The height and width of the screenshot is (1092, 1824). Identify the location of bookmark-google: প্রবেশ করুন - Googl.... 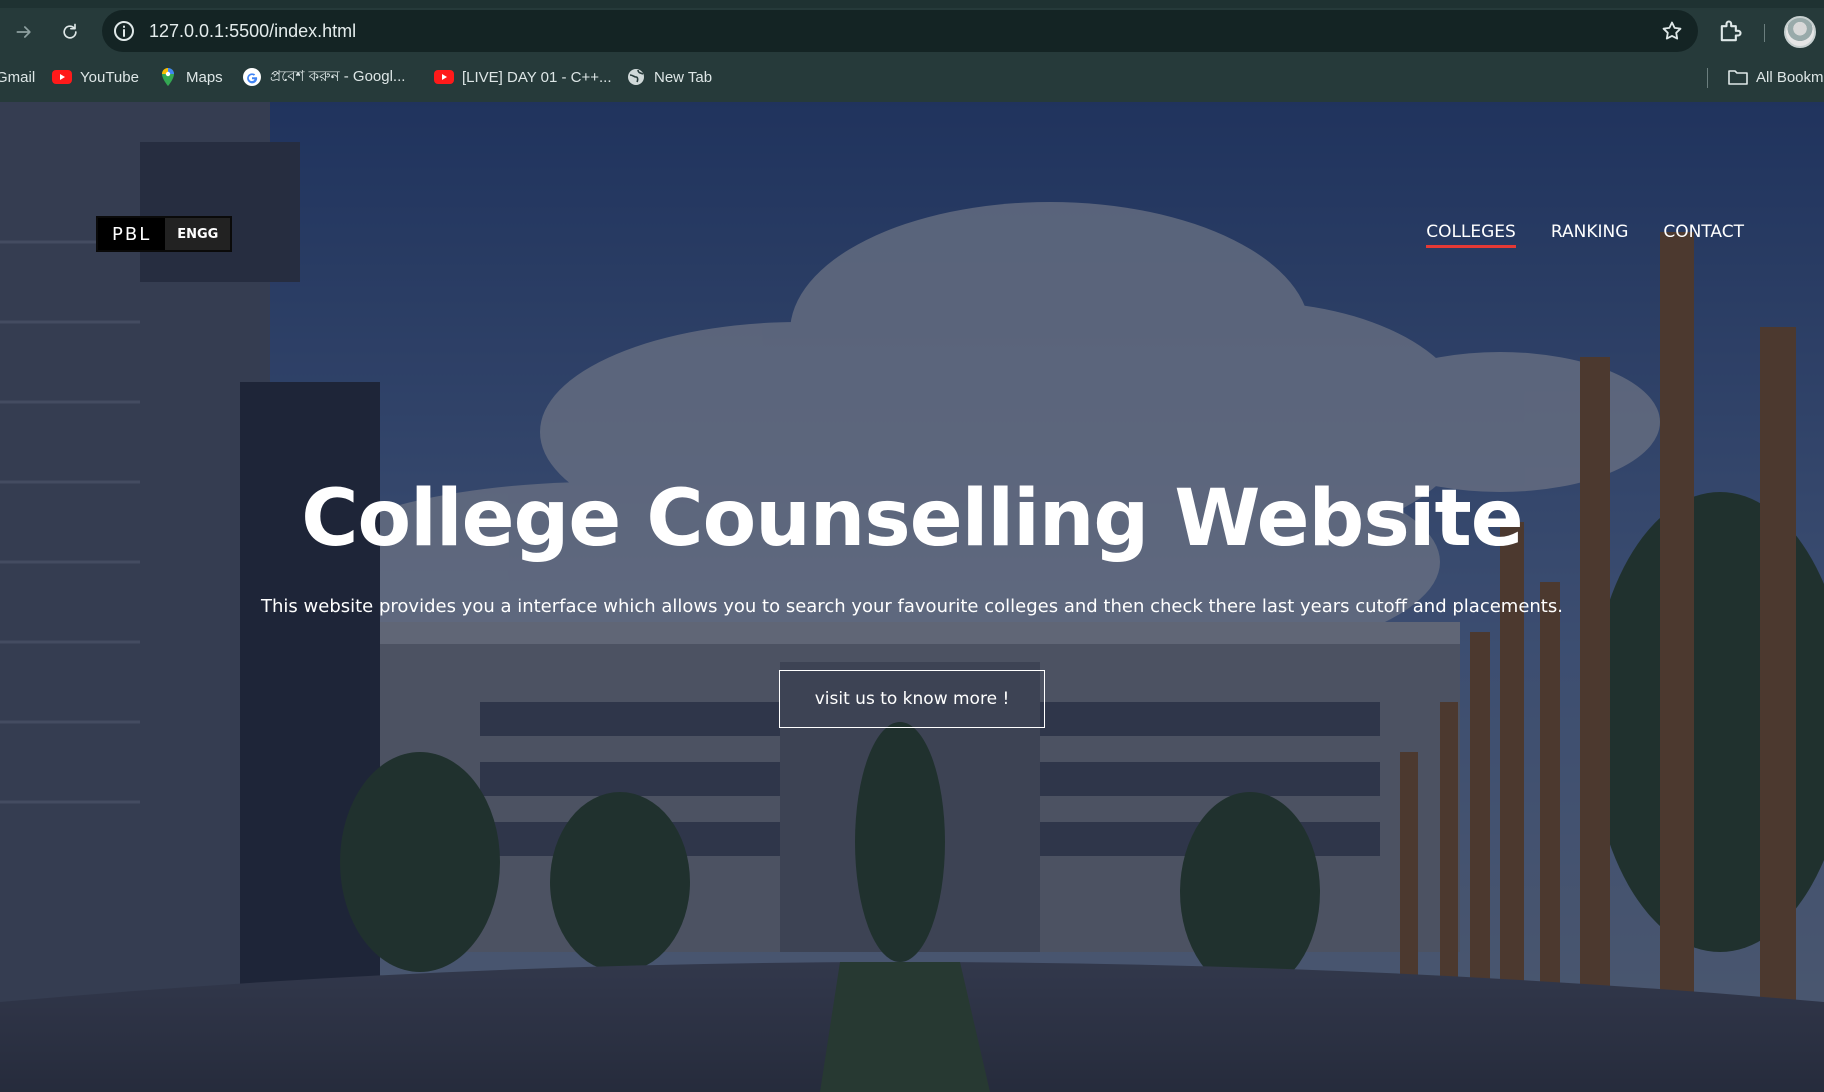
(323, 77).